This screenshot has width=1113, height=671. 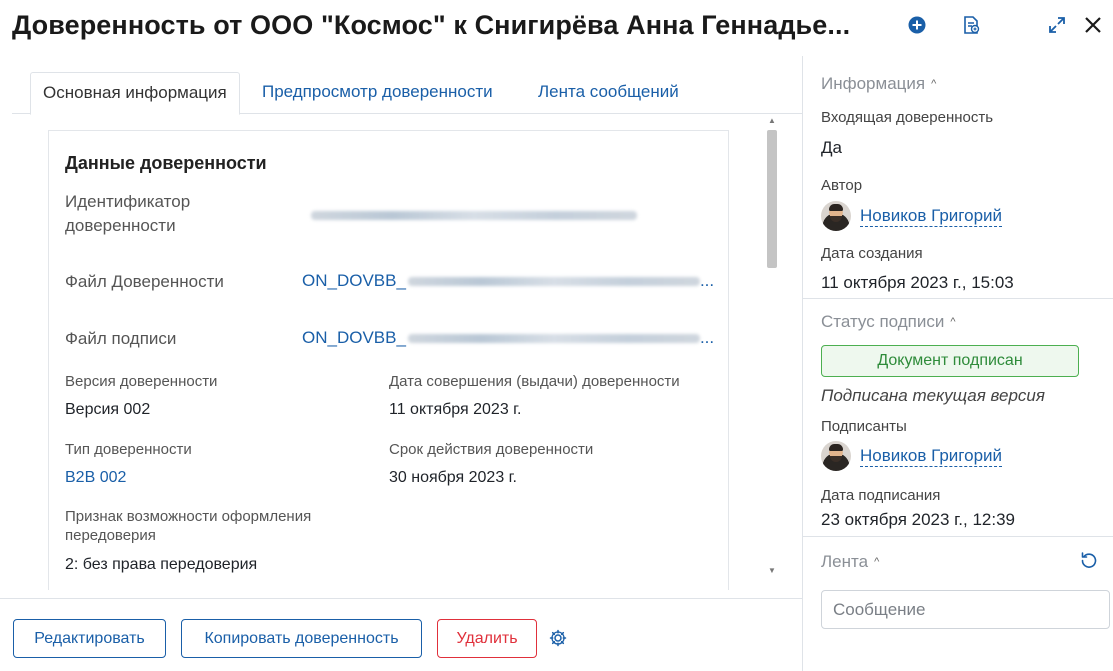 What do you see at coordinates (608, 93) in the screenshot?
I see `tab-messages: Лента сообщений` at bounding box center [608, 93].